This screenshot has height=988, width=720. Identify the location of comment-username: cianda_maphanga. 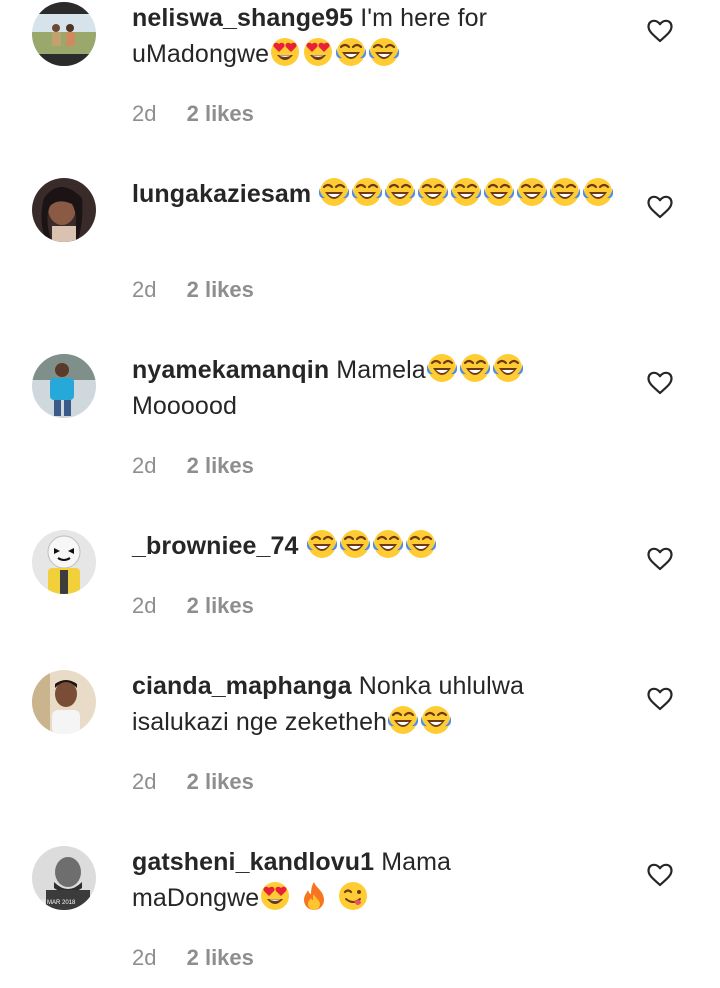
(242, 686).